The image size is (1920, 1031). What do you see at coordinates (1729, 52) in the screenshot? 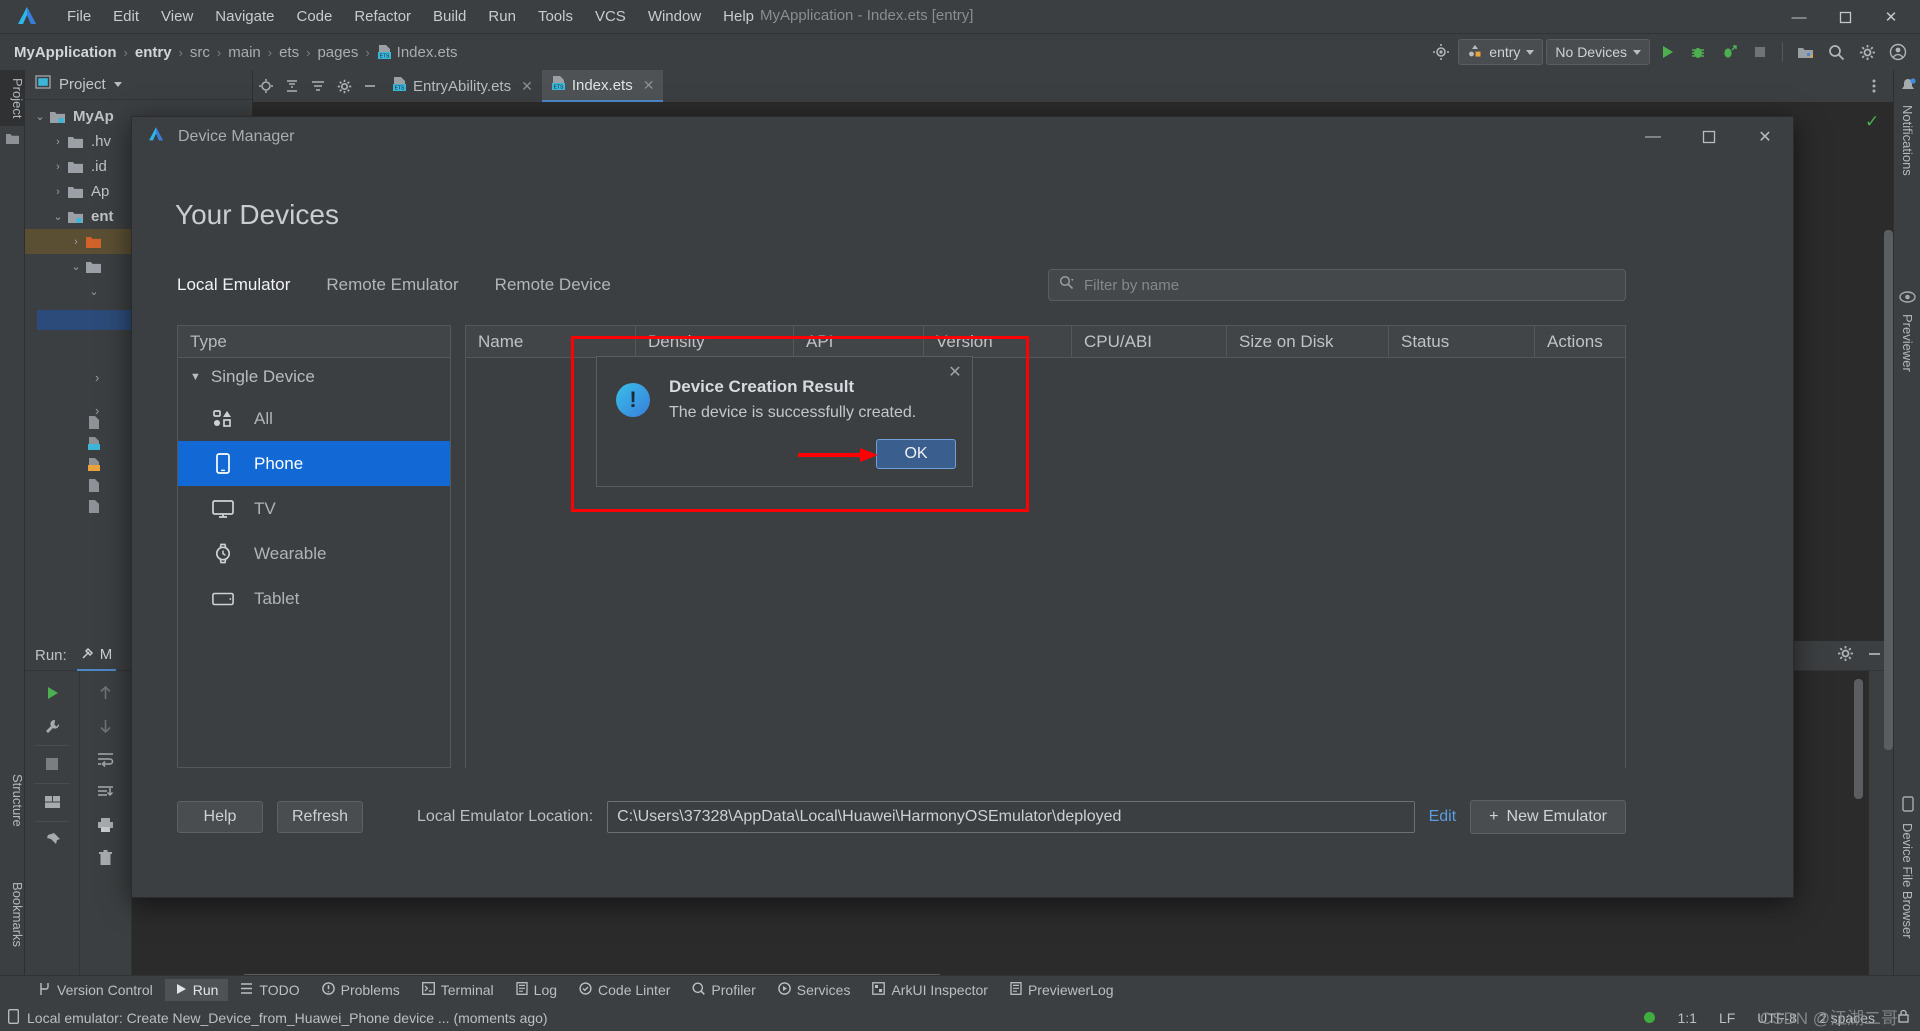
I see `attach-debugger-icon` at bounding box center [1729, 52].